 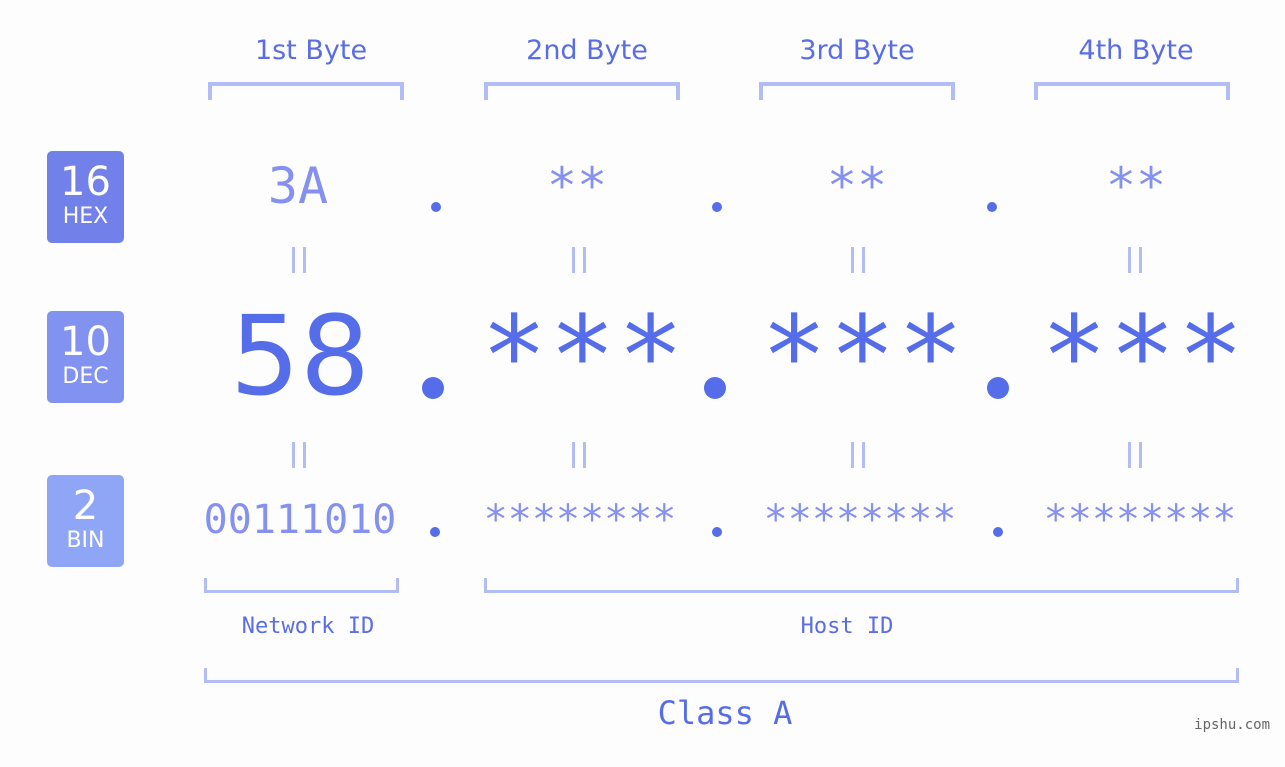 I want to click on hex-byte-3: **, so click(x=857, y=186).